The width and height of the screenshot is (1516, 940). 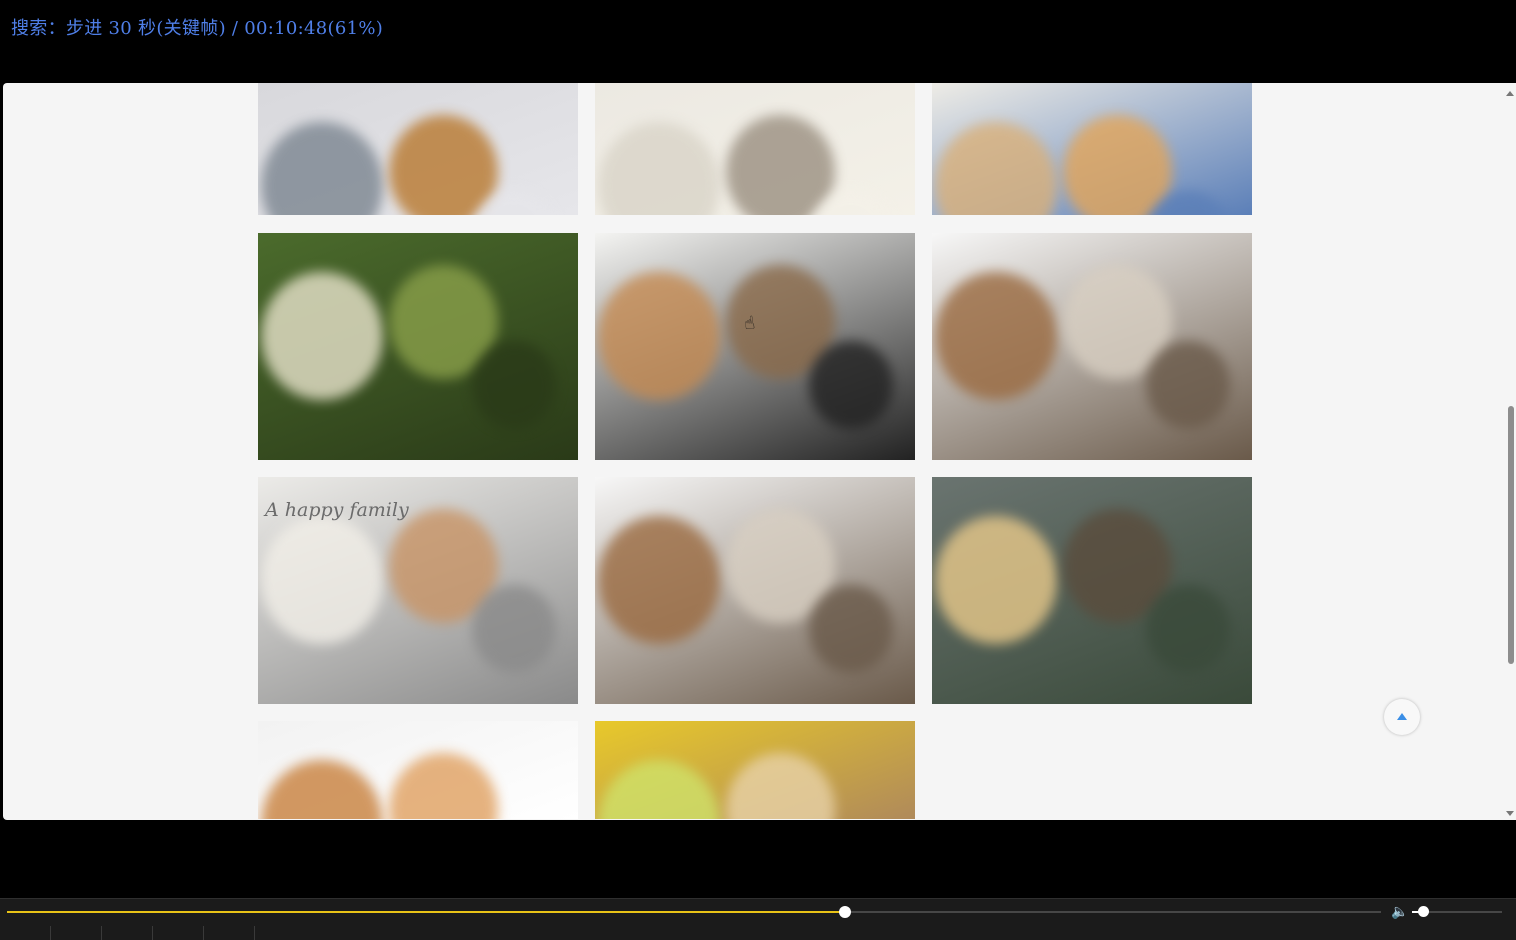 I want to click on photo-puppies-and-kittens-collage, so click(x=755, y=346).